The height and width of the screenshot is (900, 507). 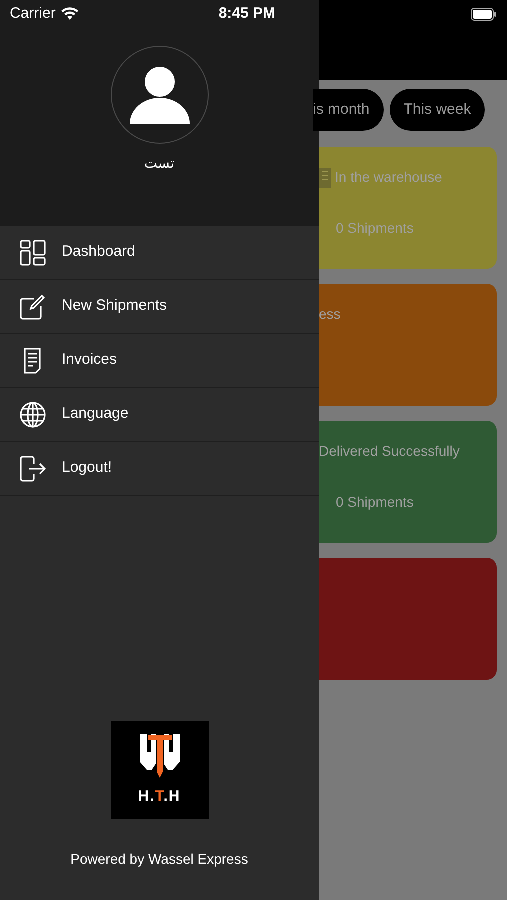 What do you see at coordinates (33, 415) in the screenshot?
I see `globe-icon` at bounding box center [33, 415].